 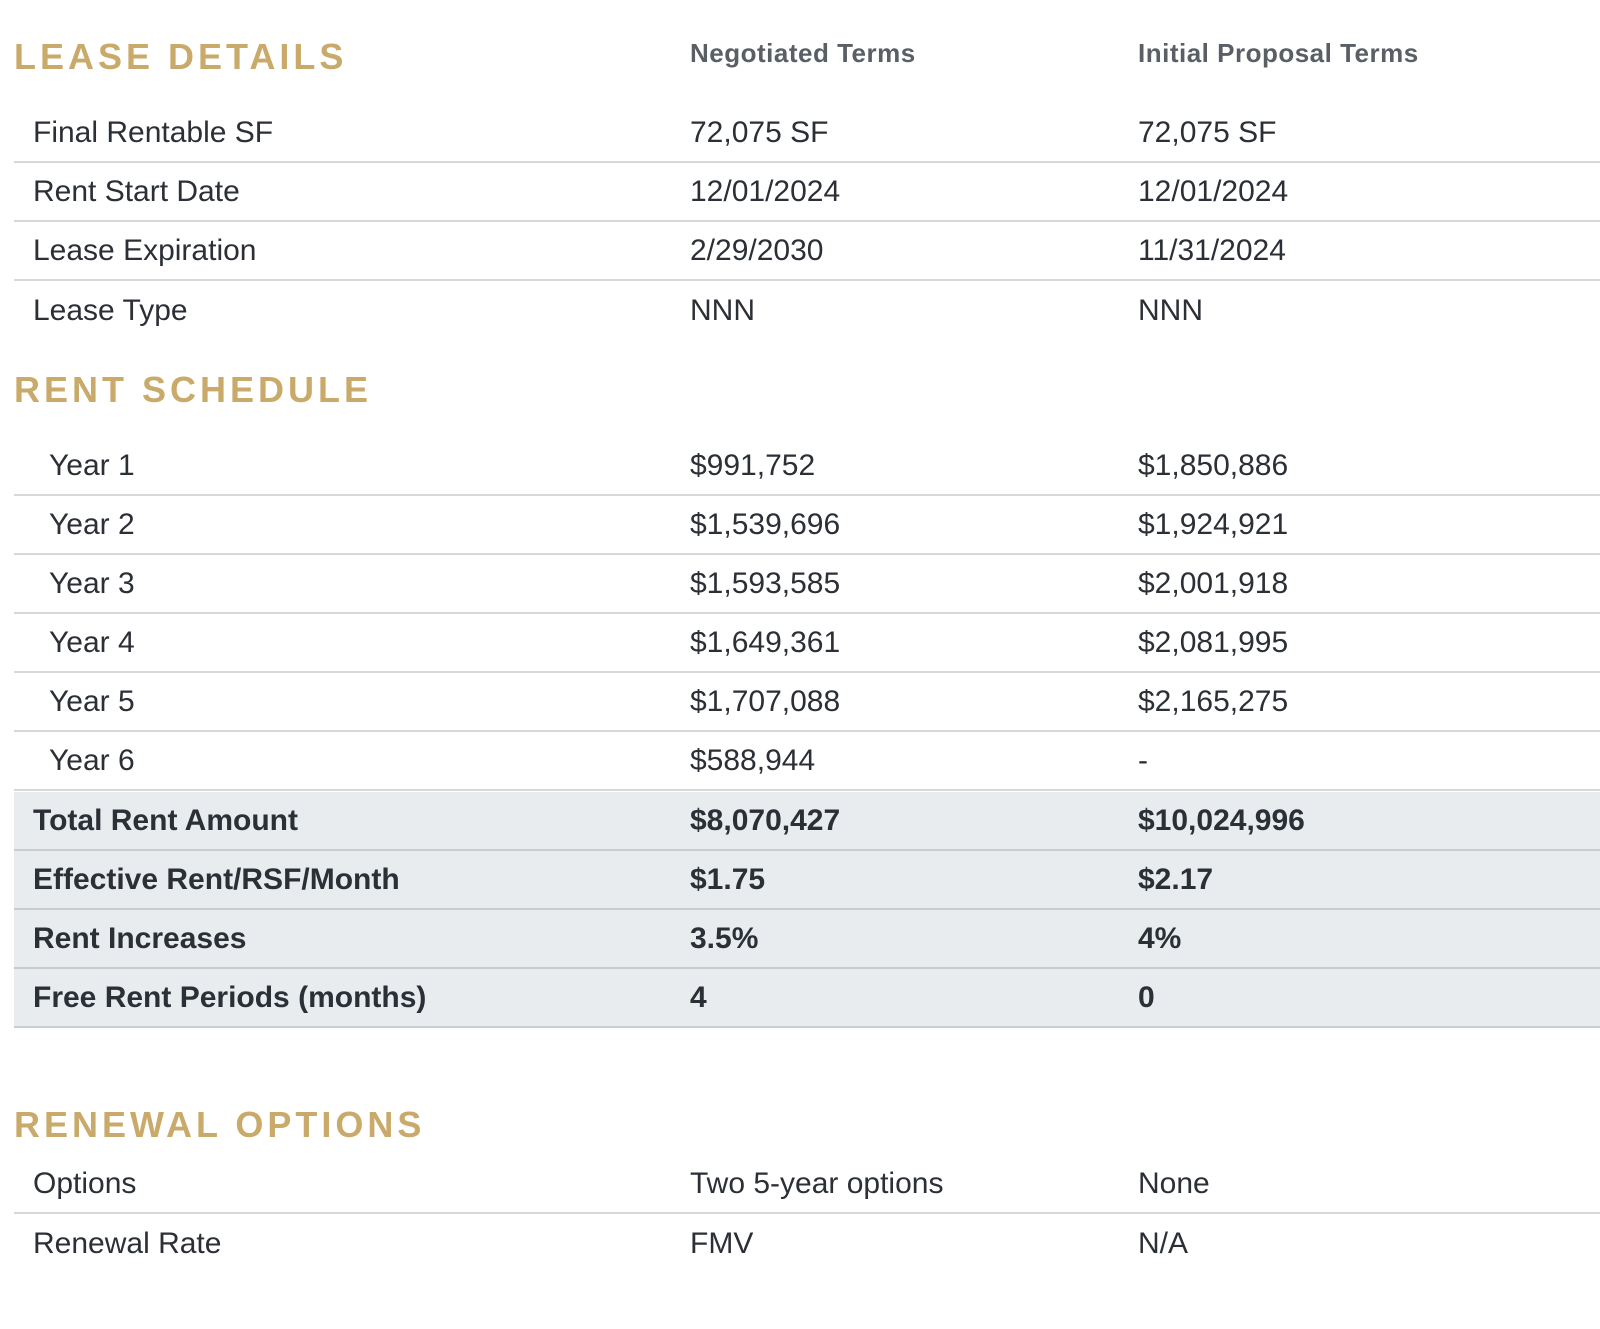 I want to click on negotiated-value: $1,539,696, so click(x=765, y=524).